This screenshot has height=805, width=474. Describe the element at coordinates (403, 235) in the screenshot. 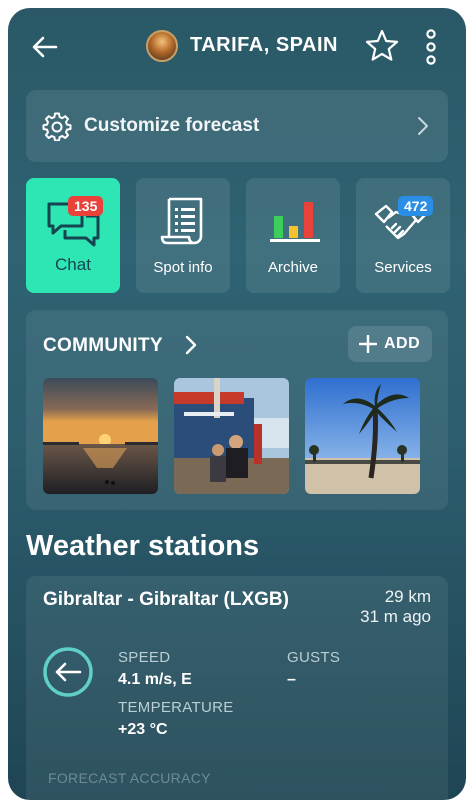

I see `tile-services: 472 Services` at that location.